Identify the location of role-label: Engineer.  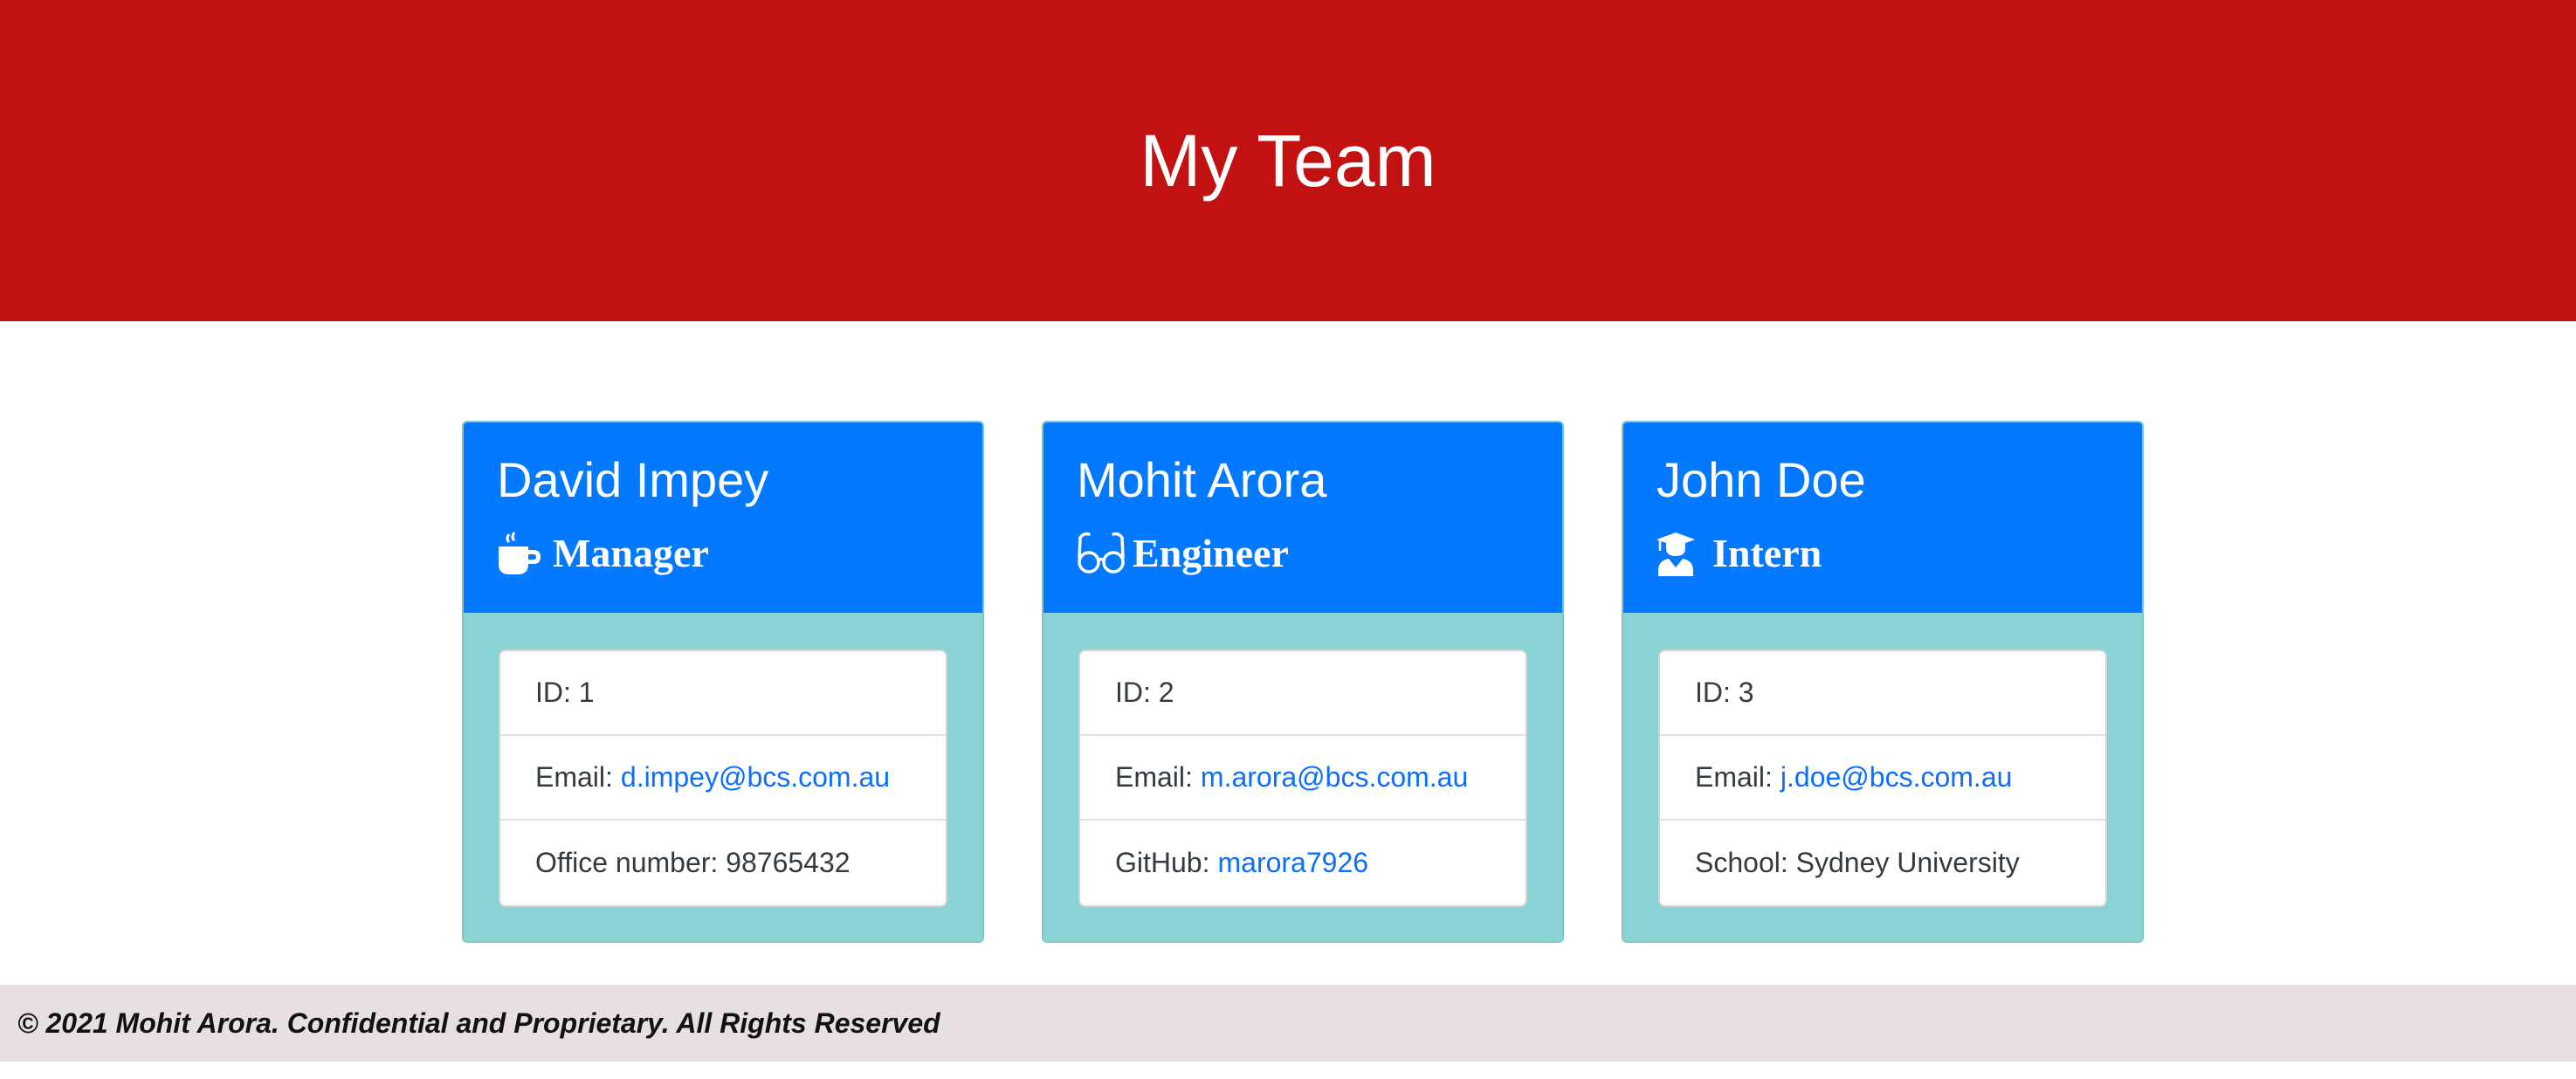
(1211, 553).